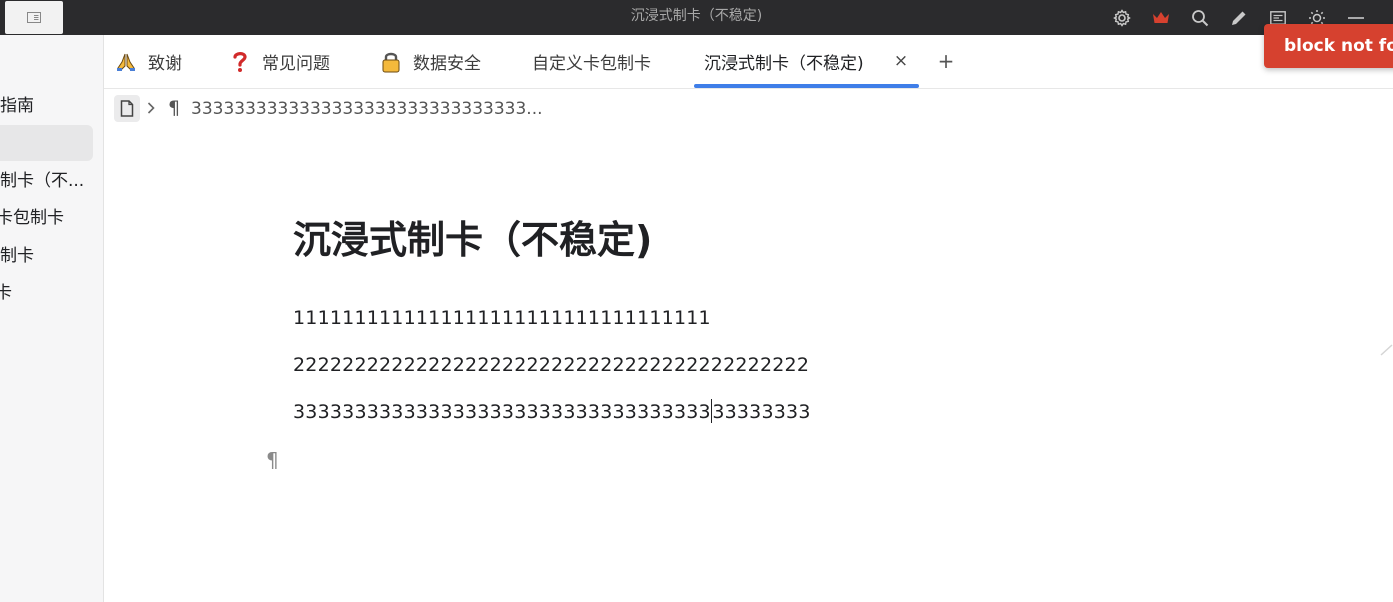  I want to click on sidebar-item-label: 指南, so click(17, 106).